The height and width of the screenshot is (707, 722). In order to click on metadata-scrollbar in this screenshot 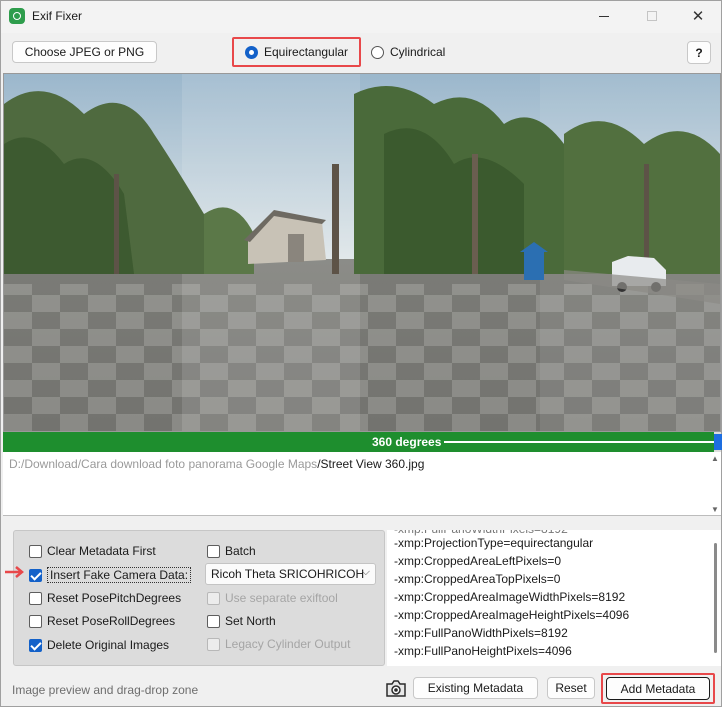, I will do `click(715, 598)`.